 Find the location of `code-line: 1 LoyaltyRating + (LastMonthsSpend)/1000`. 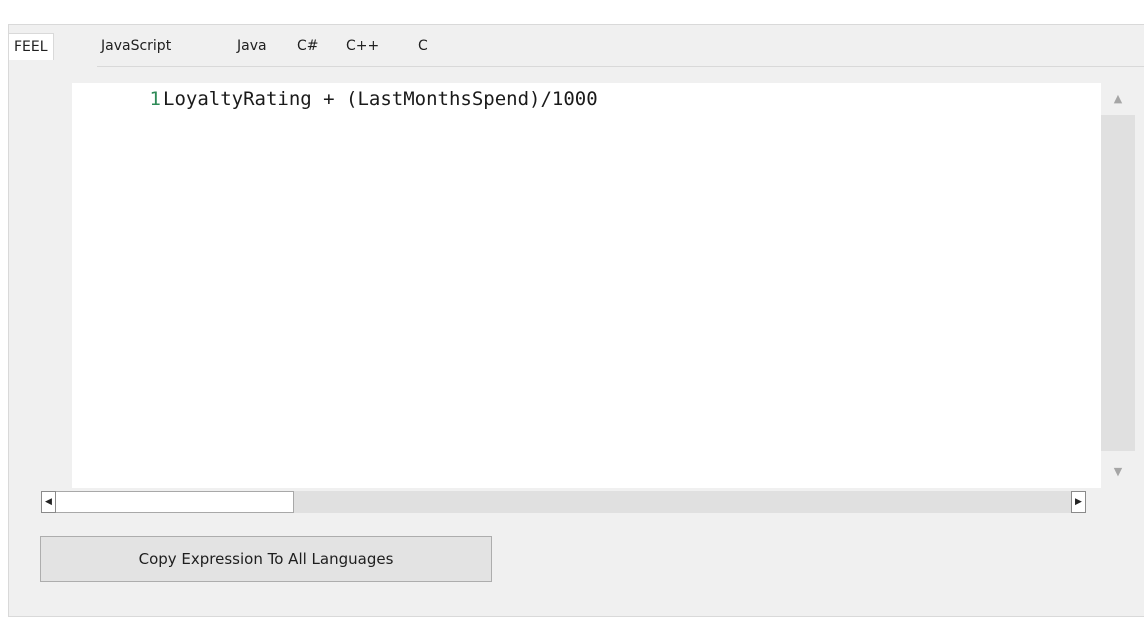

code-line: 1 LoyaltyRating + (LastMonthsSpend)/1000 is located at coordinates (335, 99).